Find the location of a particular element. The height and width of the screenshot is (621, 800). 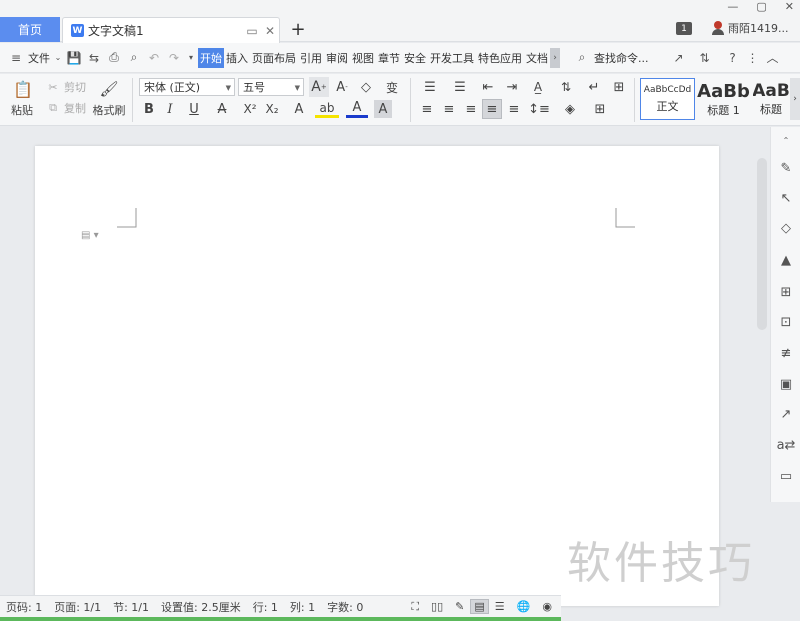

menu-security: 安全 is located at coordinates (415, 58).